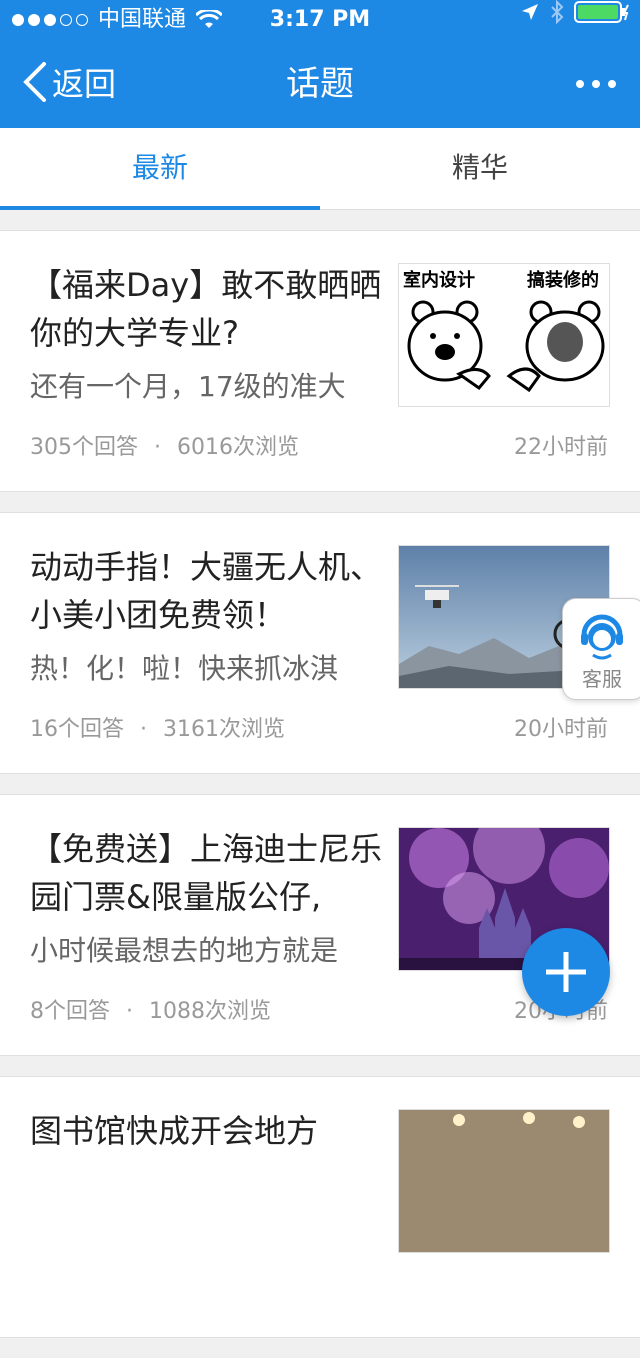 The image size is (640, 1358). Describe the element at coordinates (602, 679) in the screenshot. I see `customer-service-label: 客服` at that location.